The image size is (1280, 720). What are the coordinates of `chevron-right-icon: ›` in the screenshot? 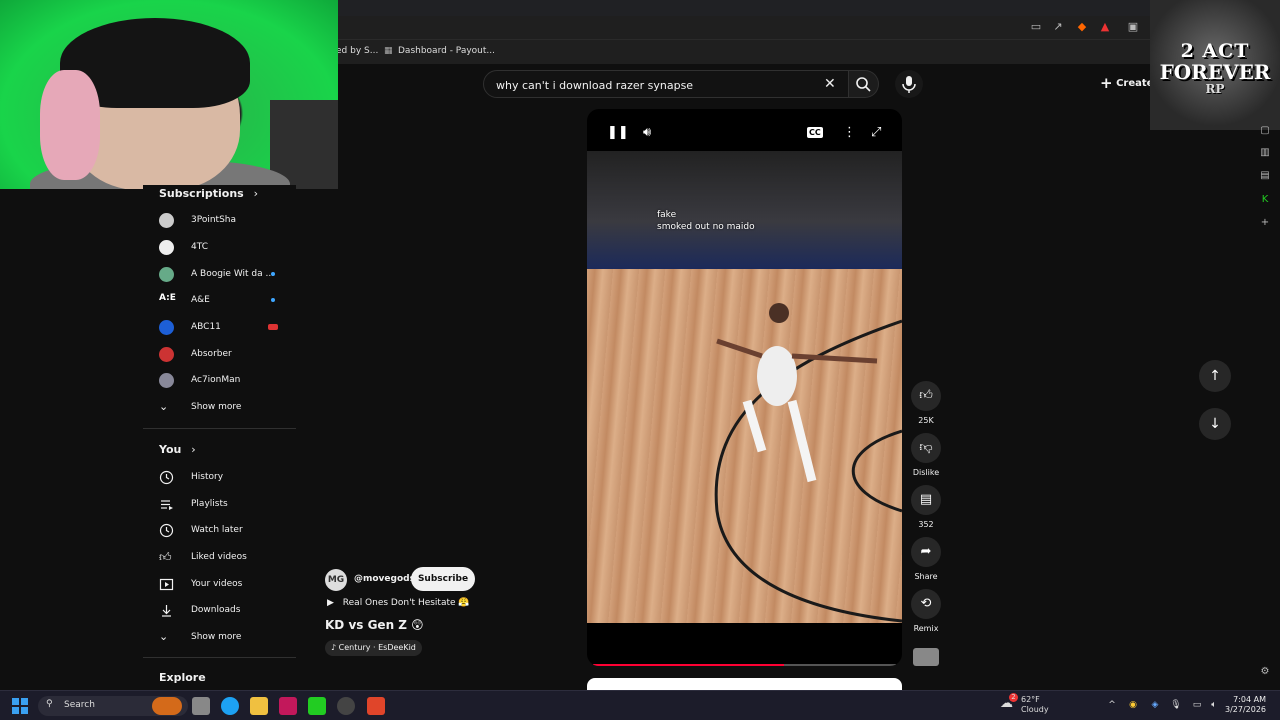 It's located at (193, 449).